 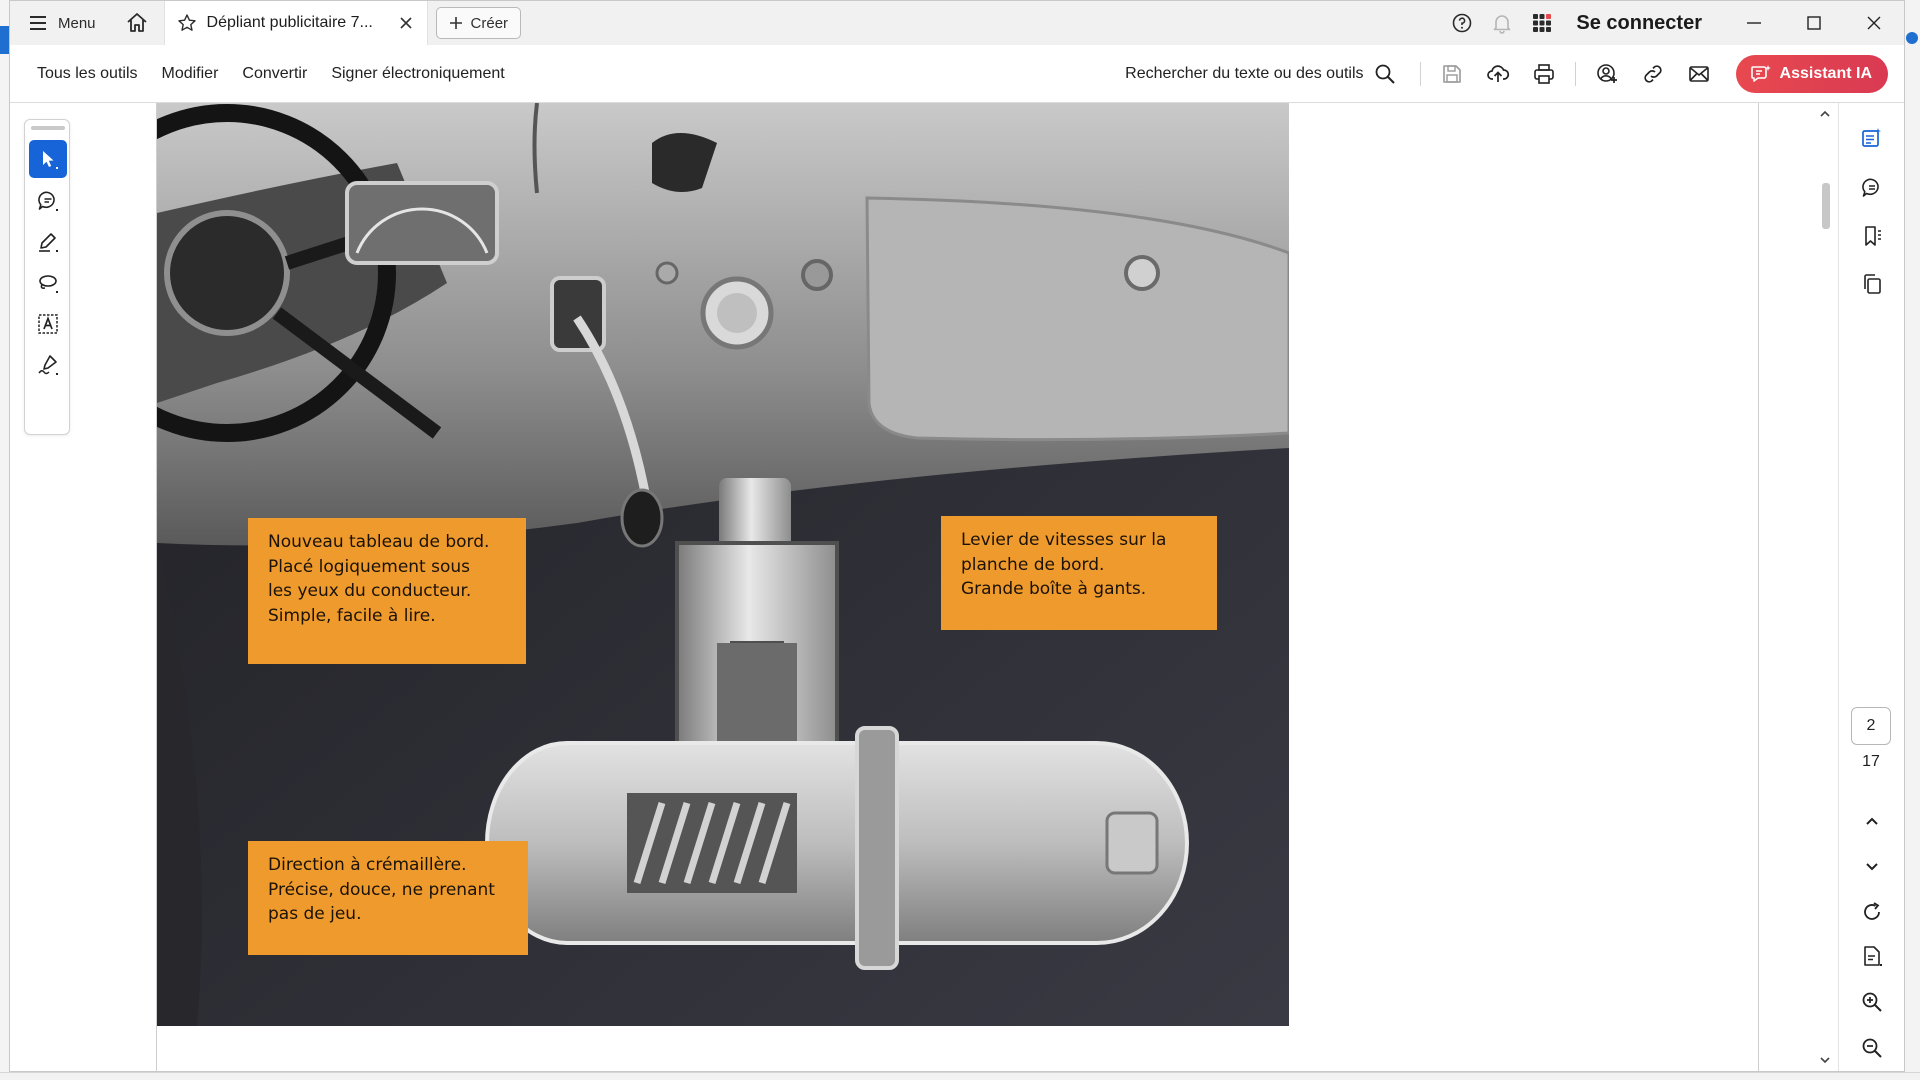 I want to click on maximize-icon, so click(x=1814, y=23).